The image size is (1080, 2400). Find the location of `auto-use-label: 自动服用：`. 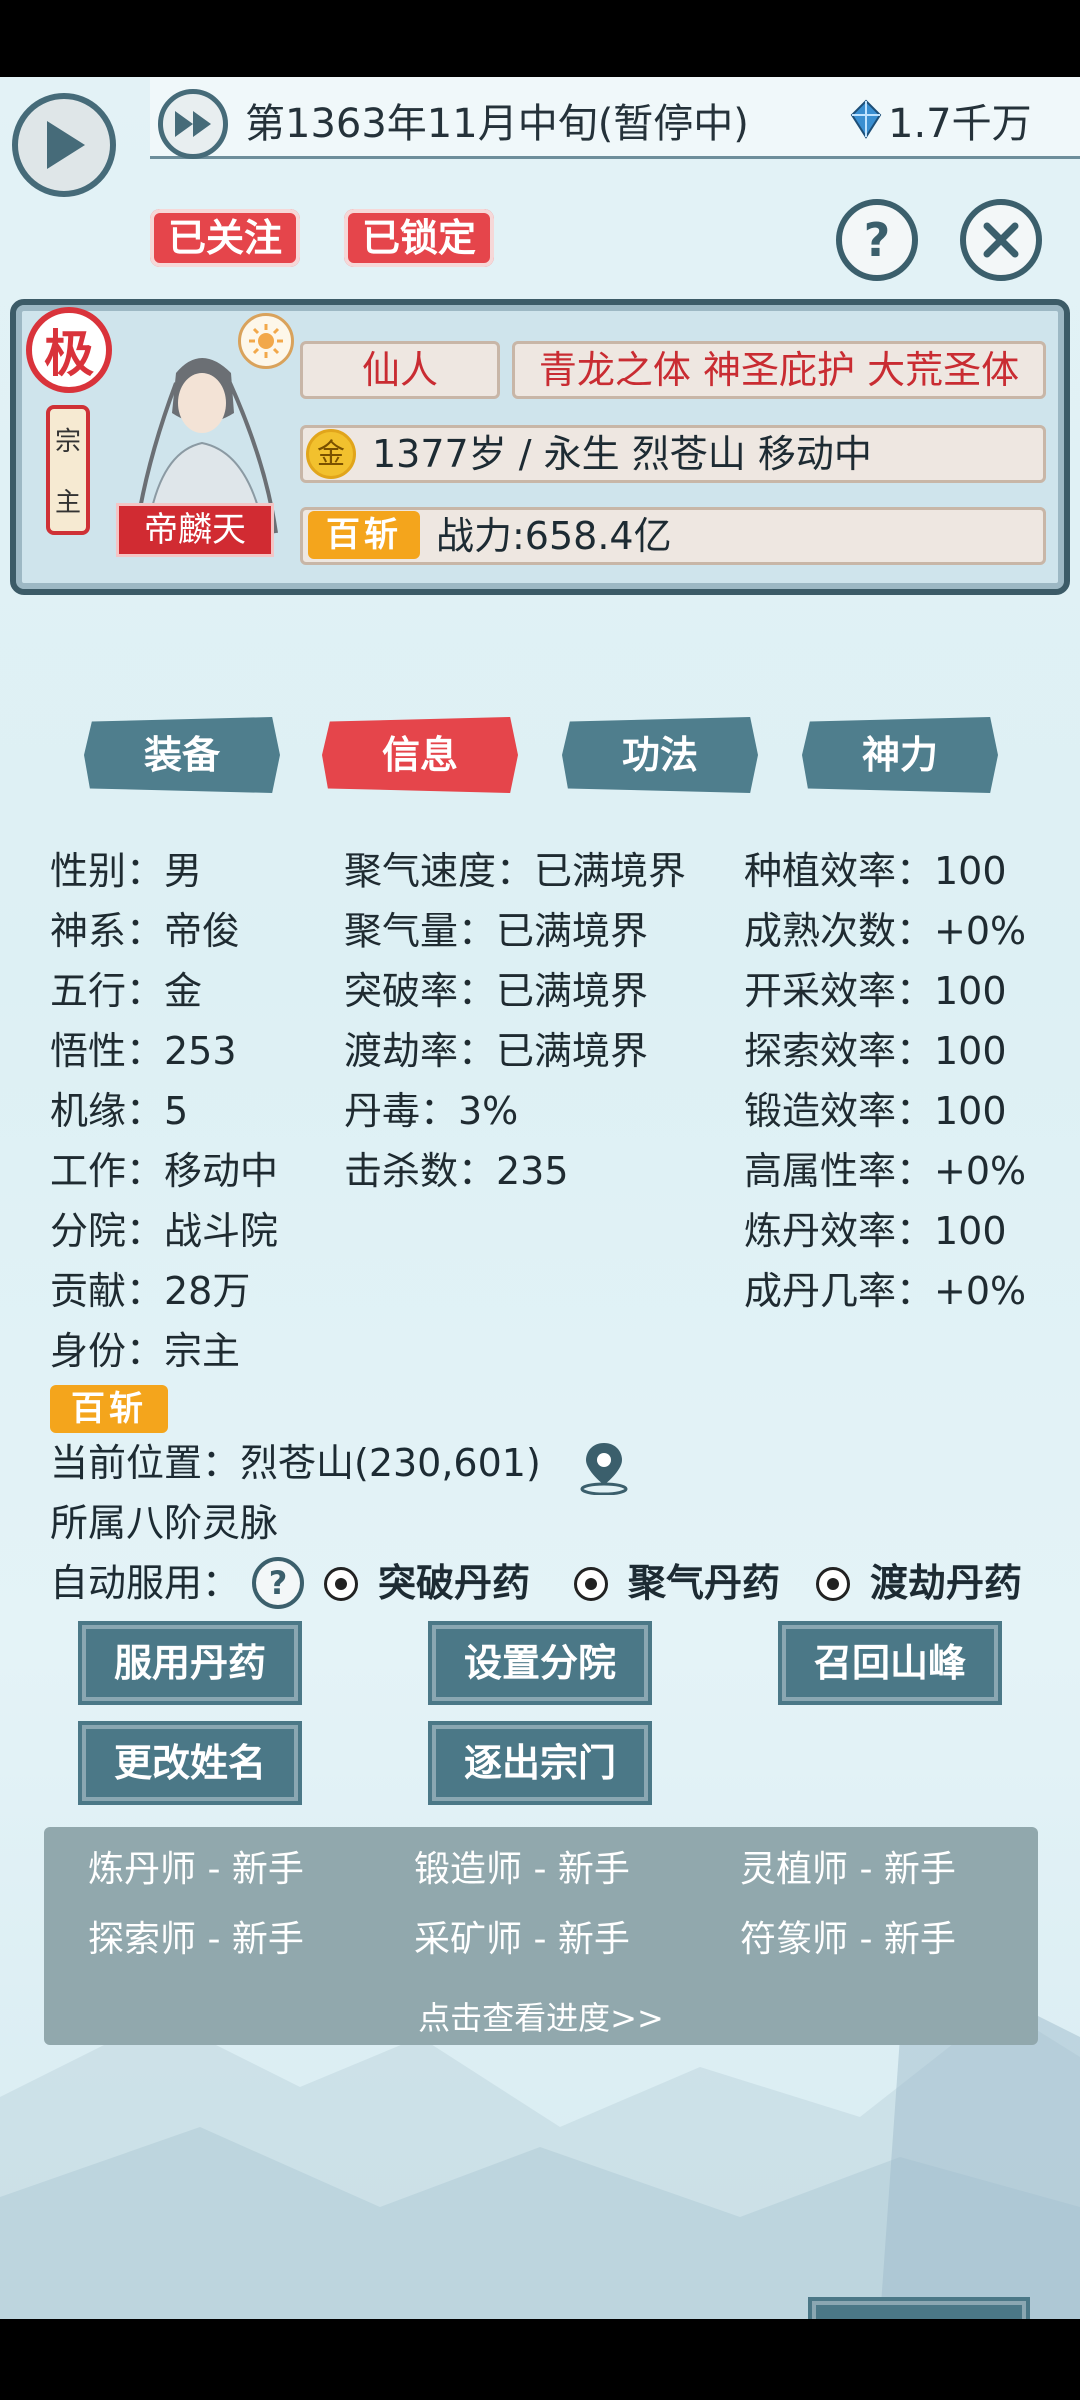

auto-use-label: 自动服用： is located at coordinates (145, 1583).